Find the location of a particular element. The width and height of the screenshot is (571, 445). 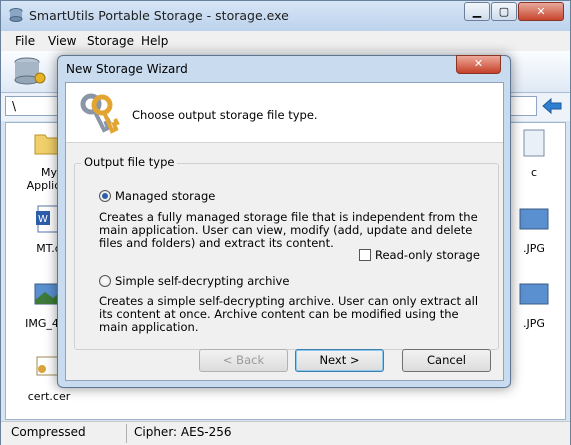

close-button: ✕ is located at coordinates (541, 11).